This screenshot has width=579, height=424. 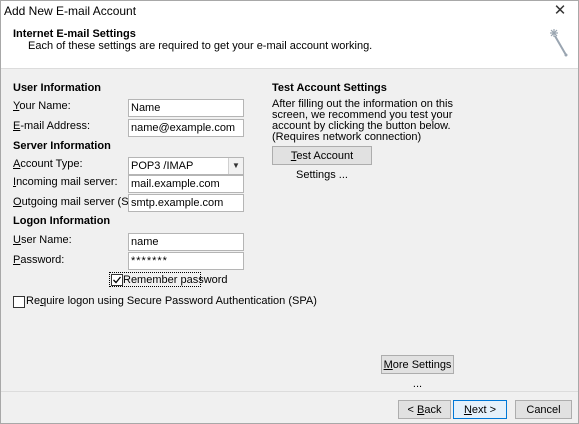 What do you see at coordinates (329, 88) in the screenshot?
I see `test-account-settings-heading: Test Account Settings` at bounding box center [329, 88].